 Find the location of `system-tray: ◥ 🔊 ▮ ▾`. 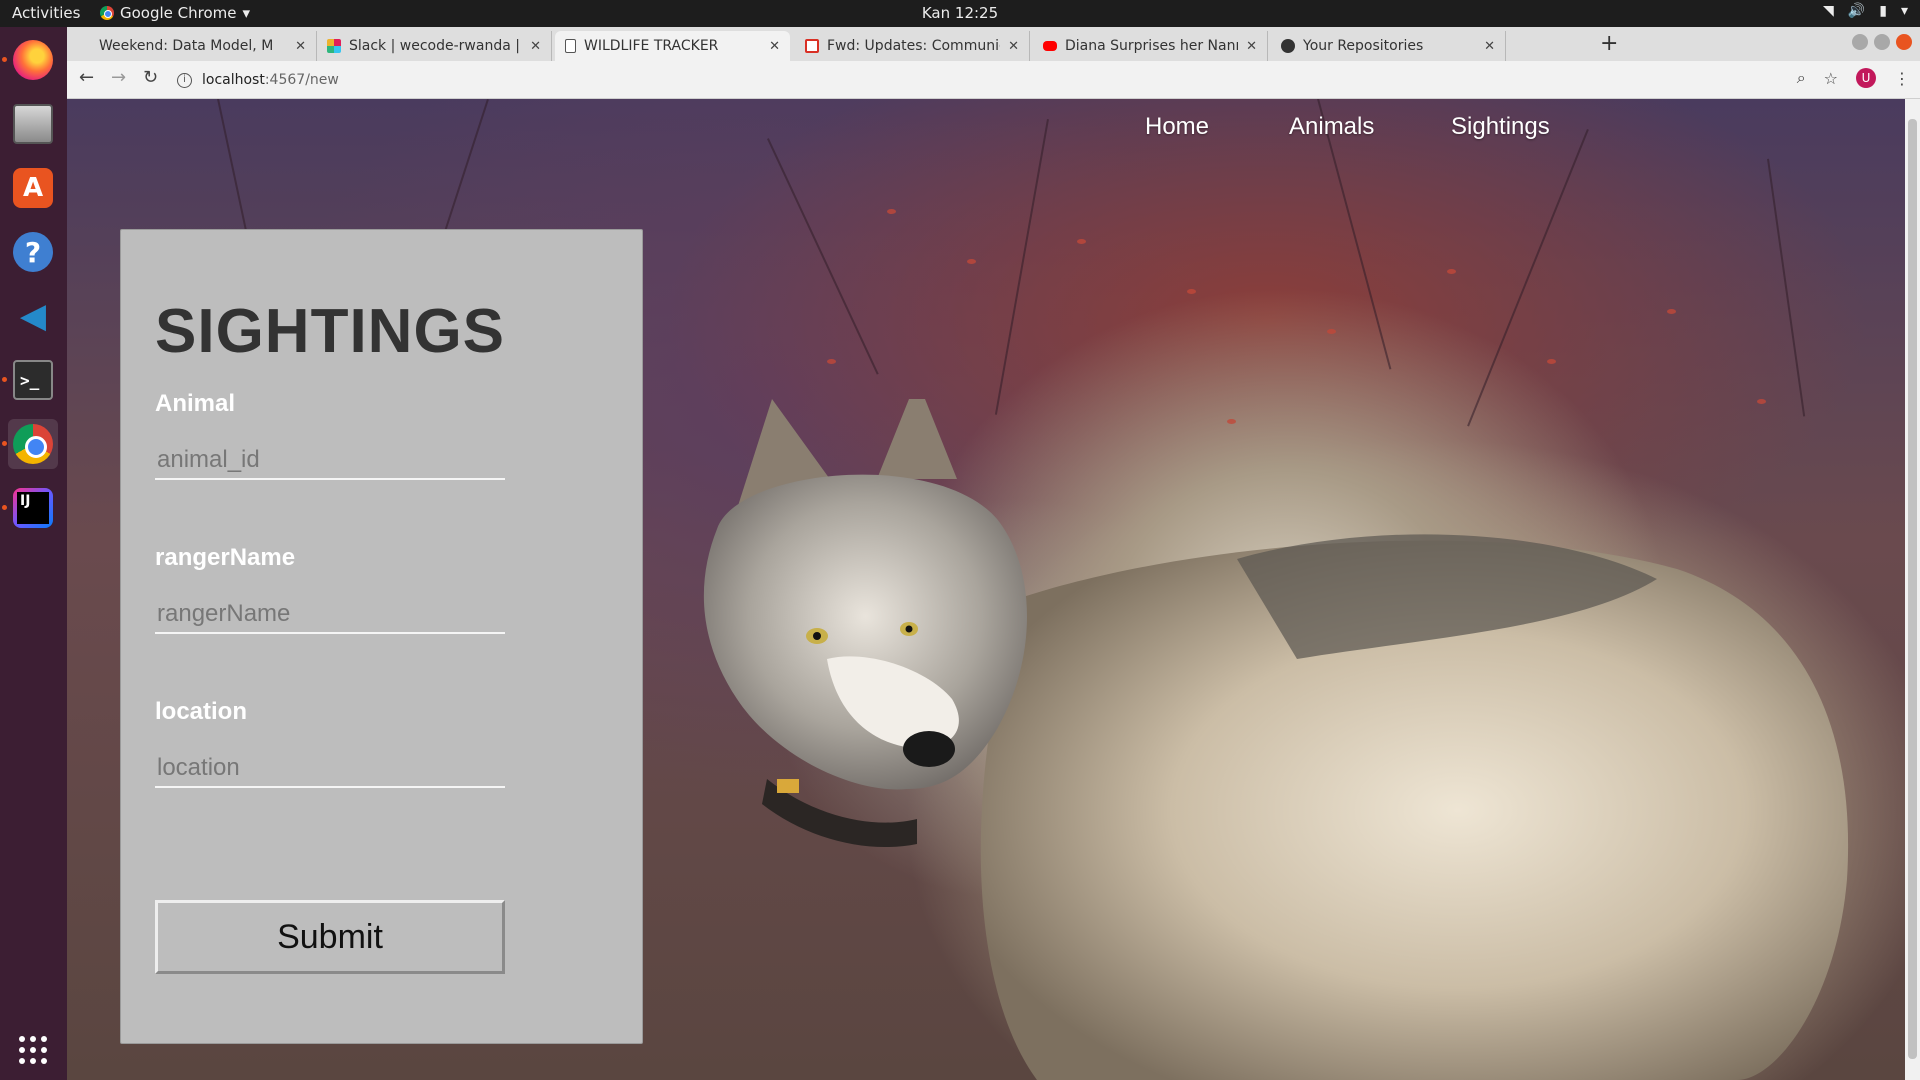

system-tray: ◥ 🔊 ▮ ▾ is located at coordinates (1865, 11).